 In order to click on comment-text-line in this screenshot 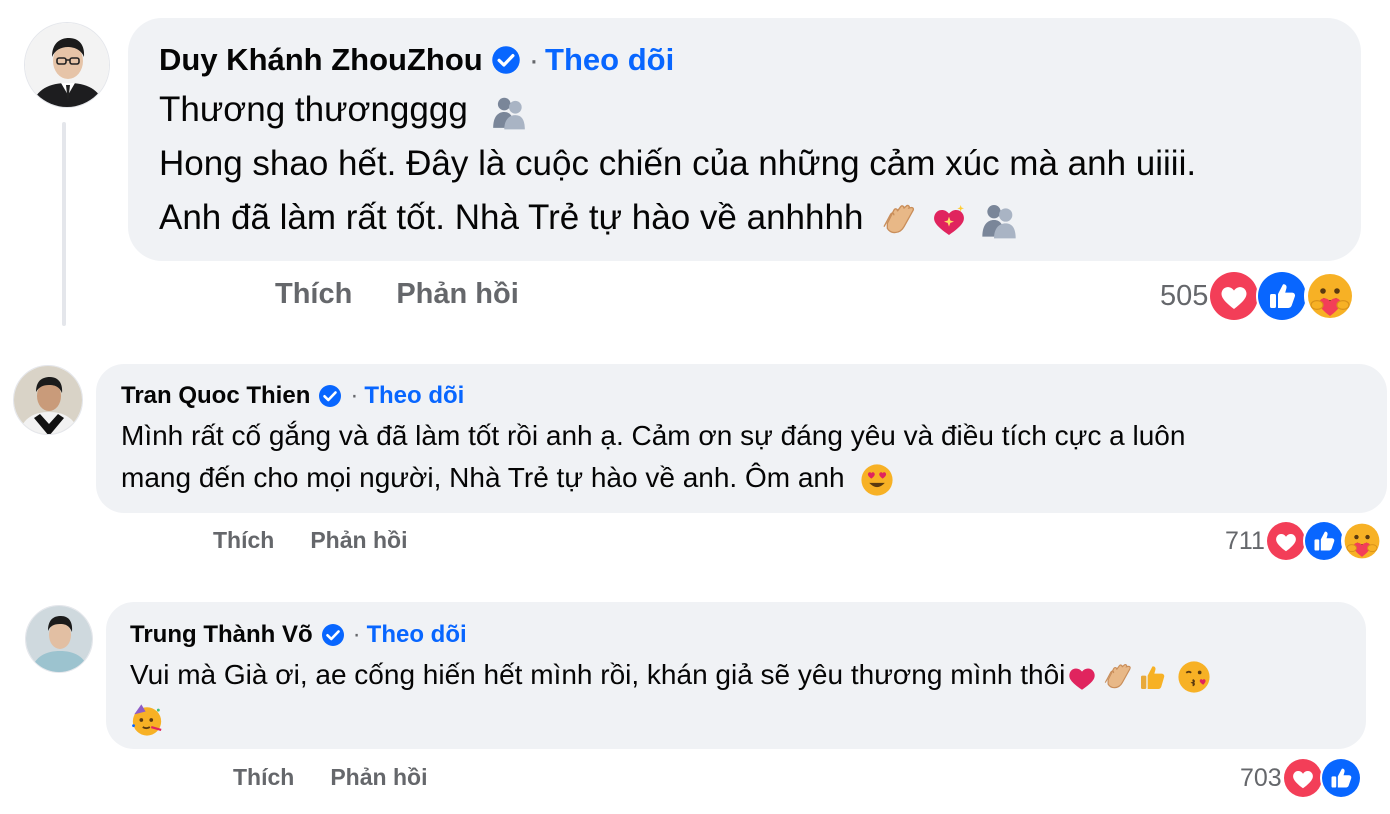, I will do `click(147, 718)`.